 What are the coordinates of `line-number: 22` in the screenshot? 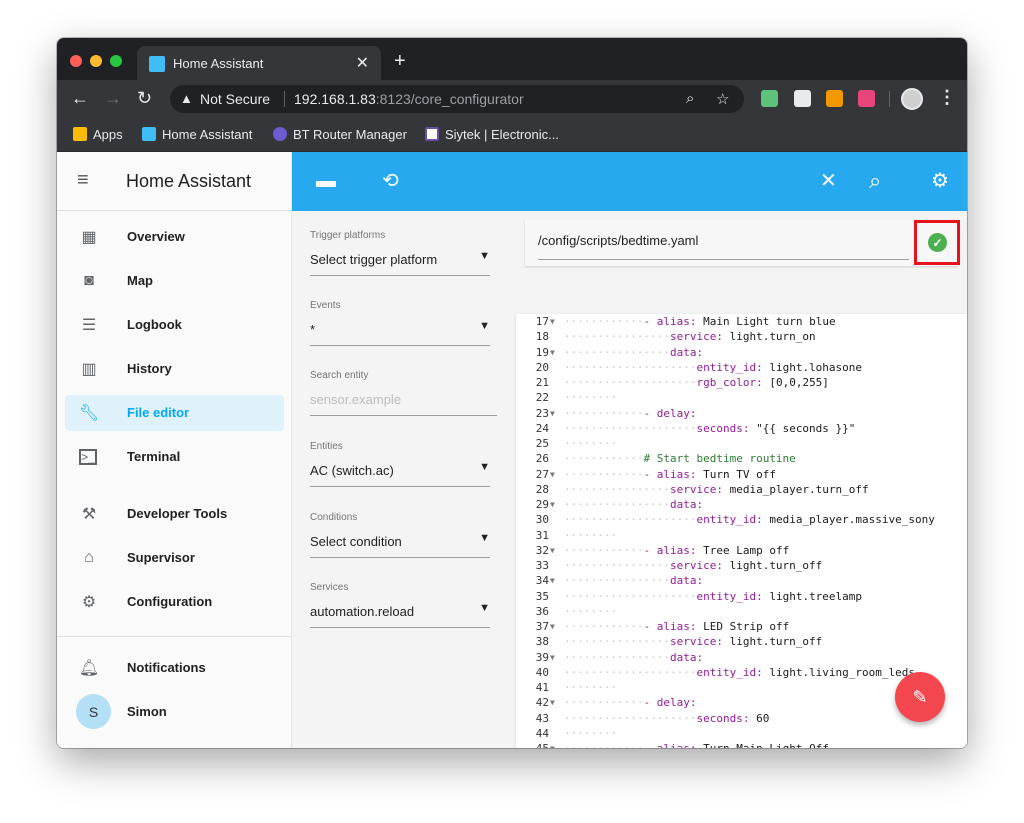 It's located at (542, 398).